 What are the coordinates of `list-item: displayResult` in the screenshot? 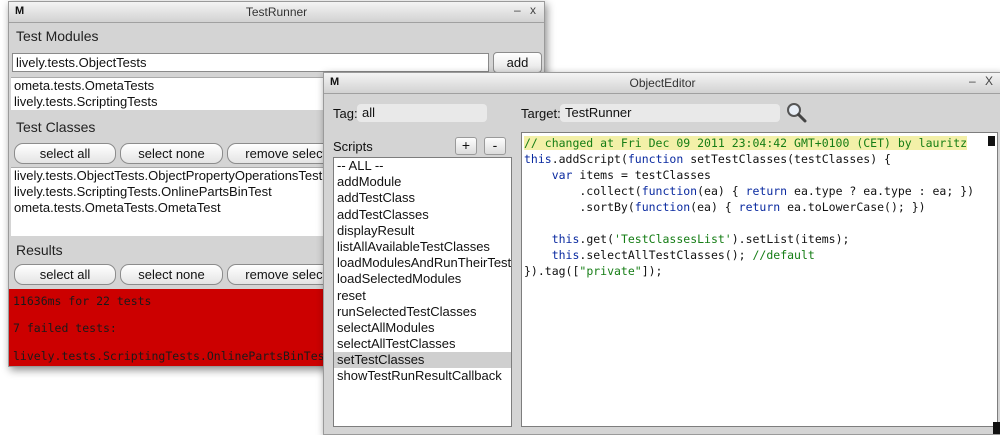 It's located at (422, 231).